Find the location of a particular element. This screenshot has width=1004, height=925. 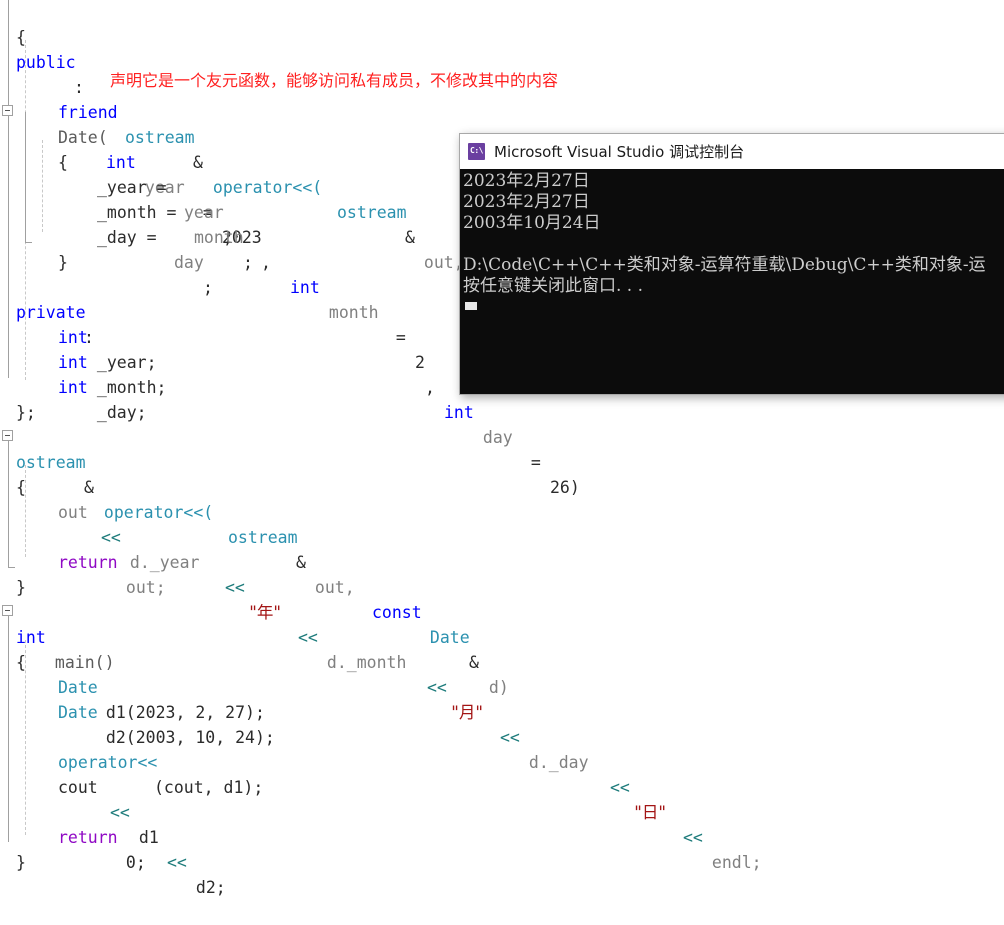

code-token: }; is located at coordinates (26, 412).